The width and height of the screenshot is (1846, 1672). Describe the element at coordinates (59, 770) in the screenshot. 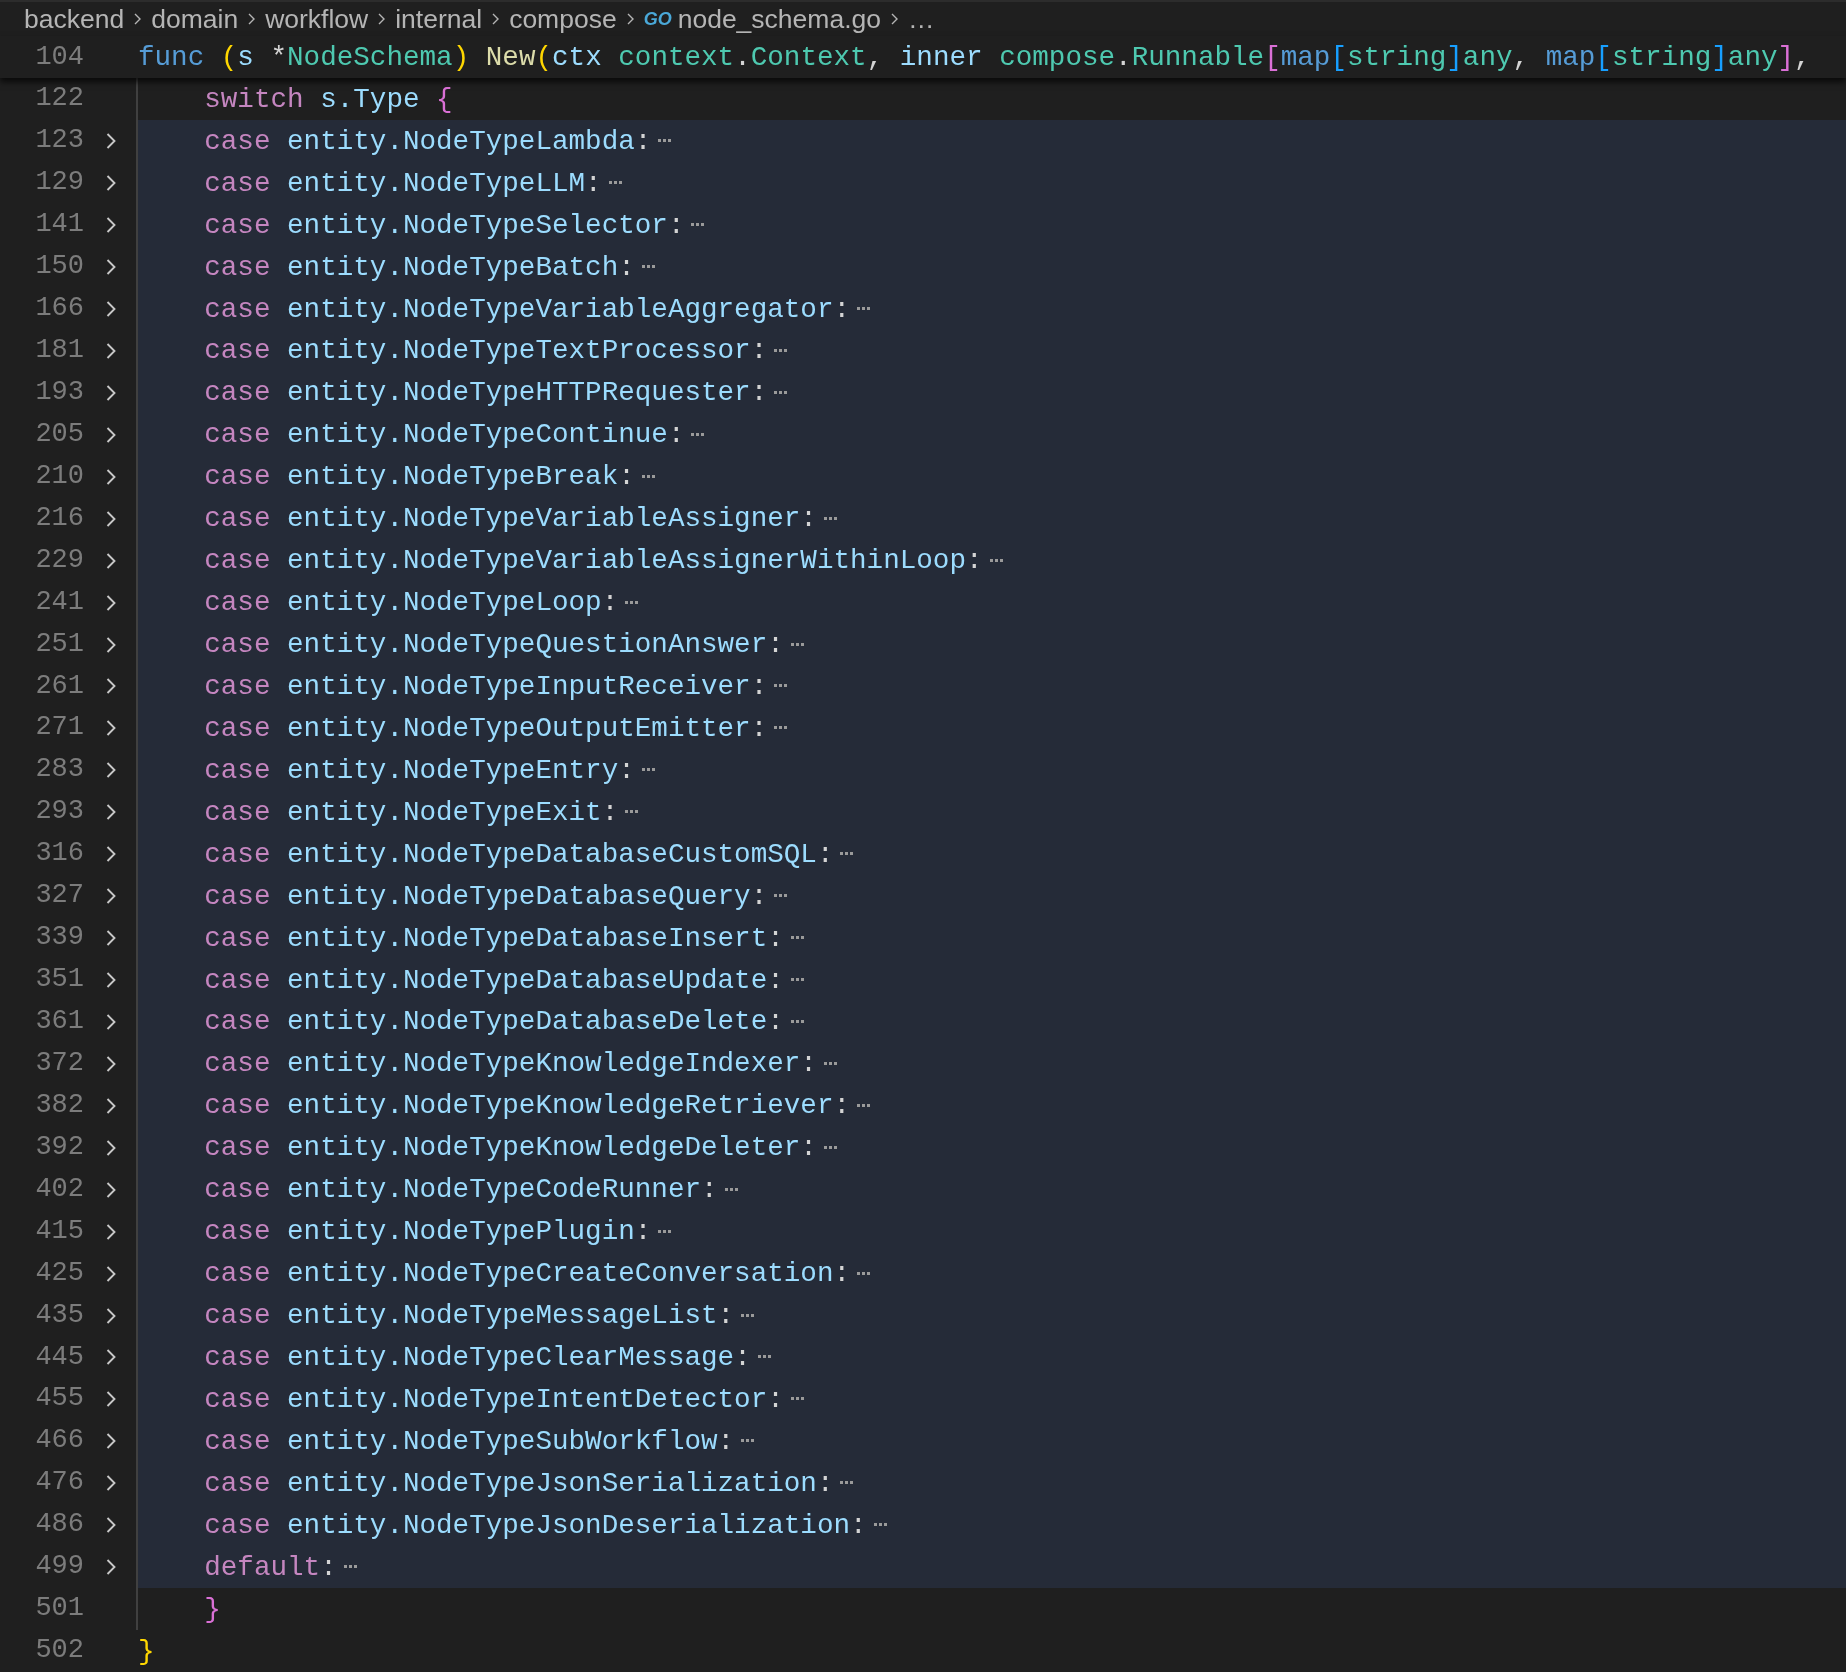

I see `line-number: 283` at that location.